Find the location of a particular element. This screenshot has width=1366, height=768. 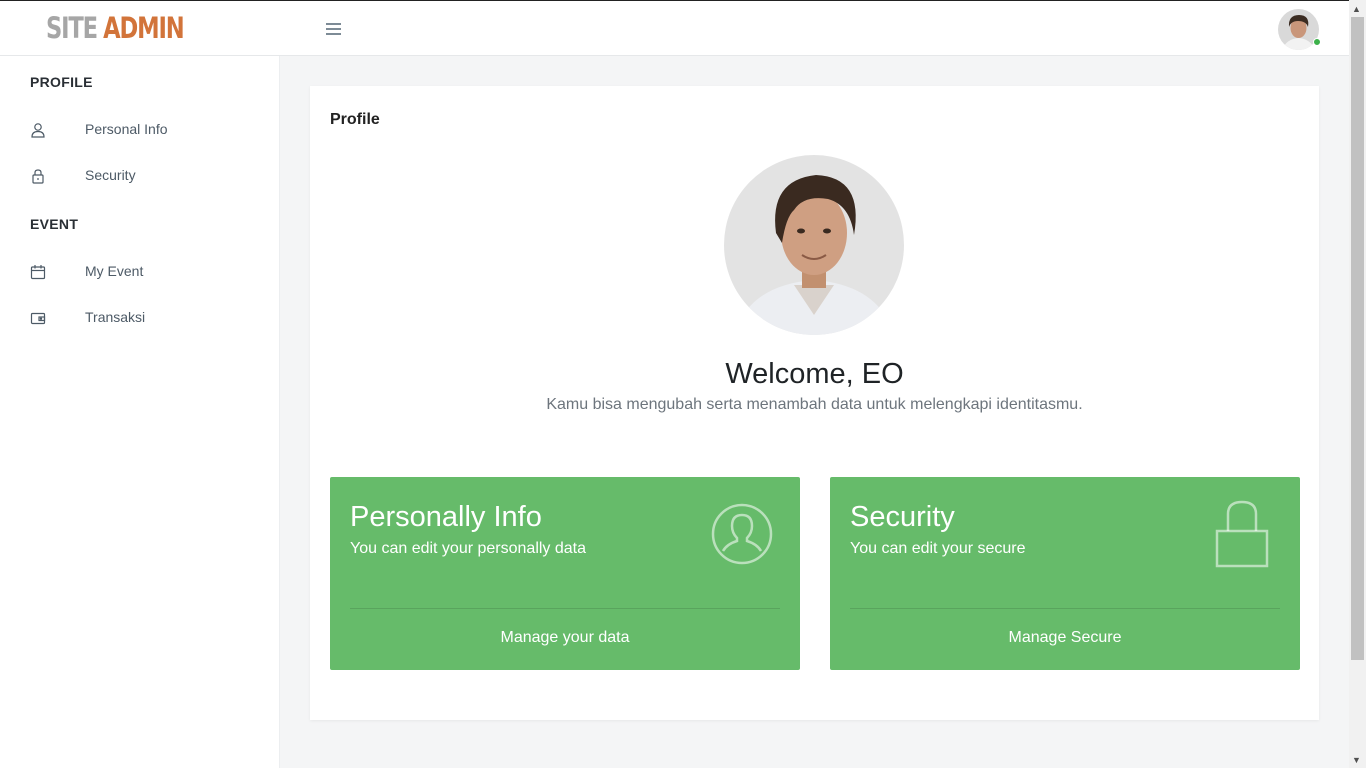

user-icon is located at coordinates (38, 130).